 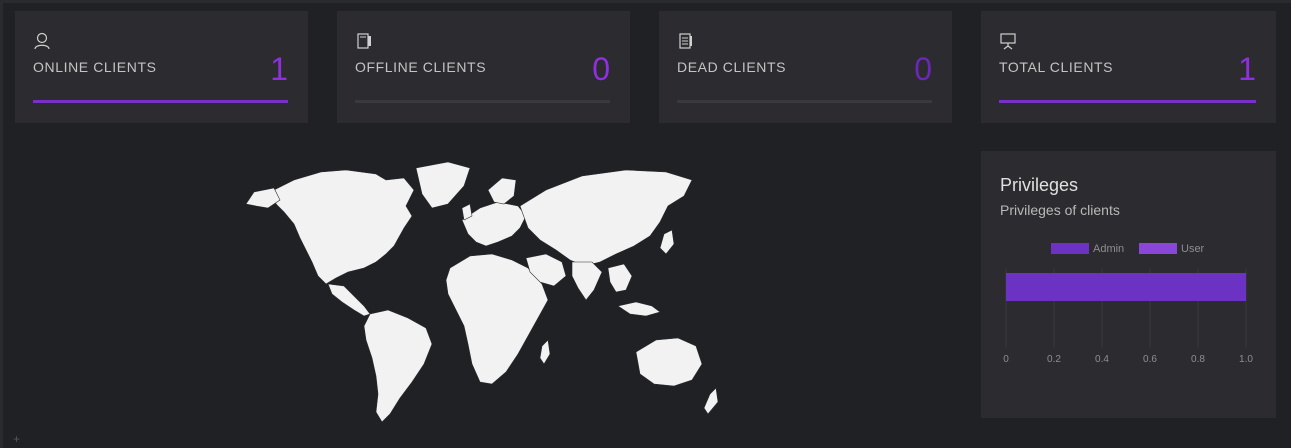 I want to click on top-edge, so click(x=645, y=1).